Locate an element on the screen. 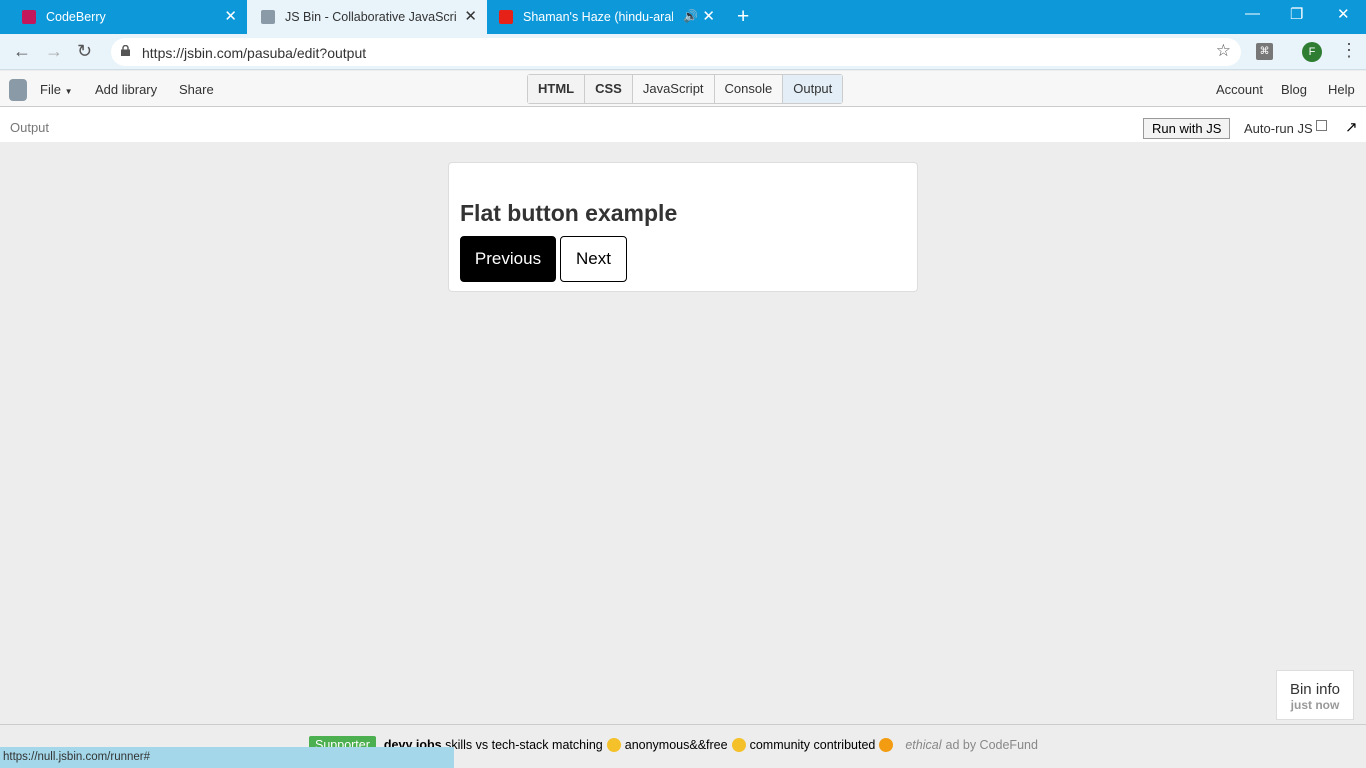 The height and width of the screenshot is (768, 1366). close-window-icon: ✕ is located at coordinates (1343, 14).